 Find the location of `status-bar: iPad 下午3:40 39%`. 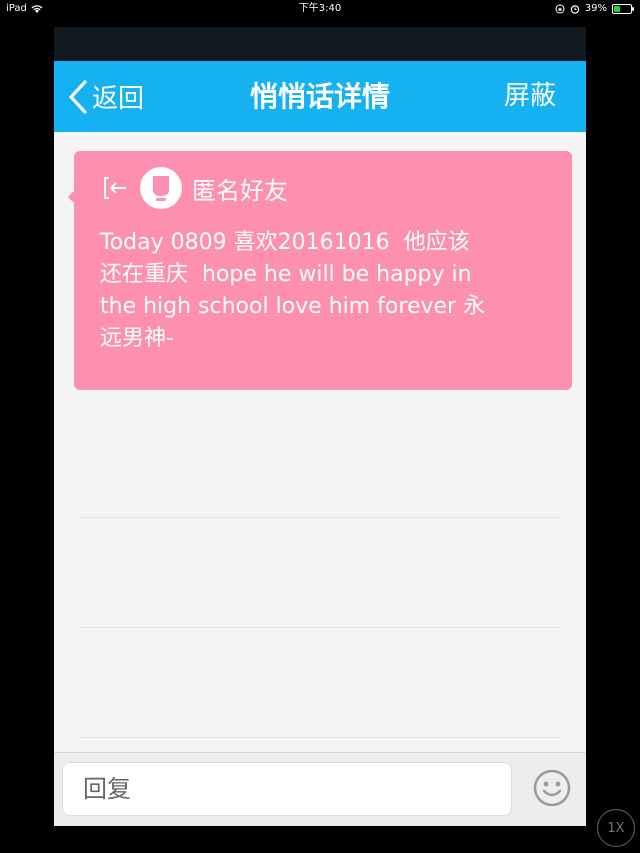

status-bar: iPad 下午3:40 39% is located at coordinates (320, 9).